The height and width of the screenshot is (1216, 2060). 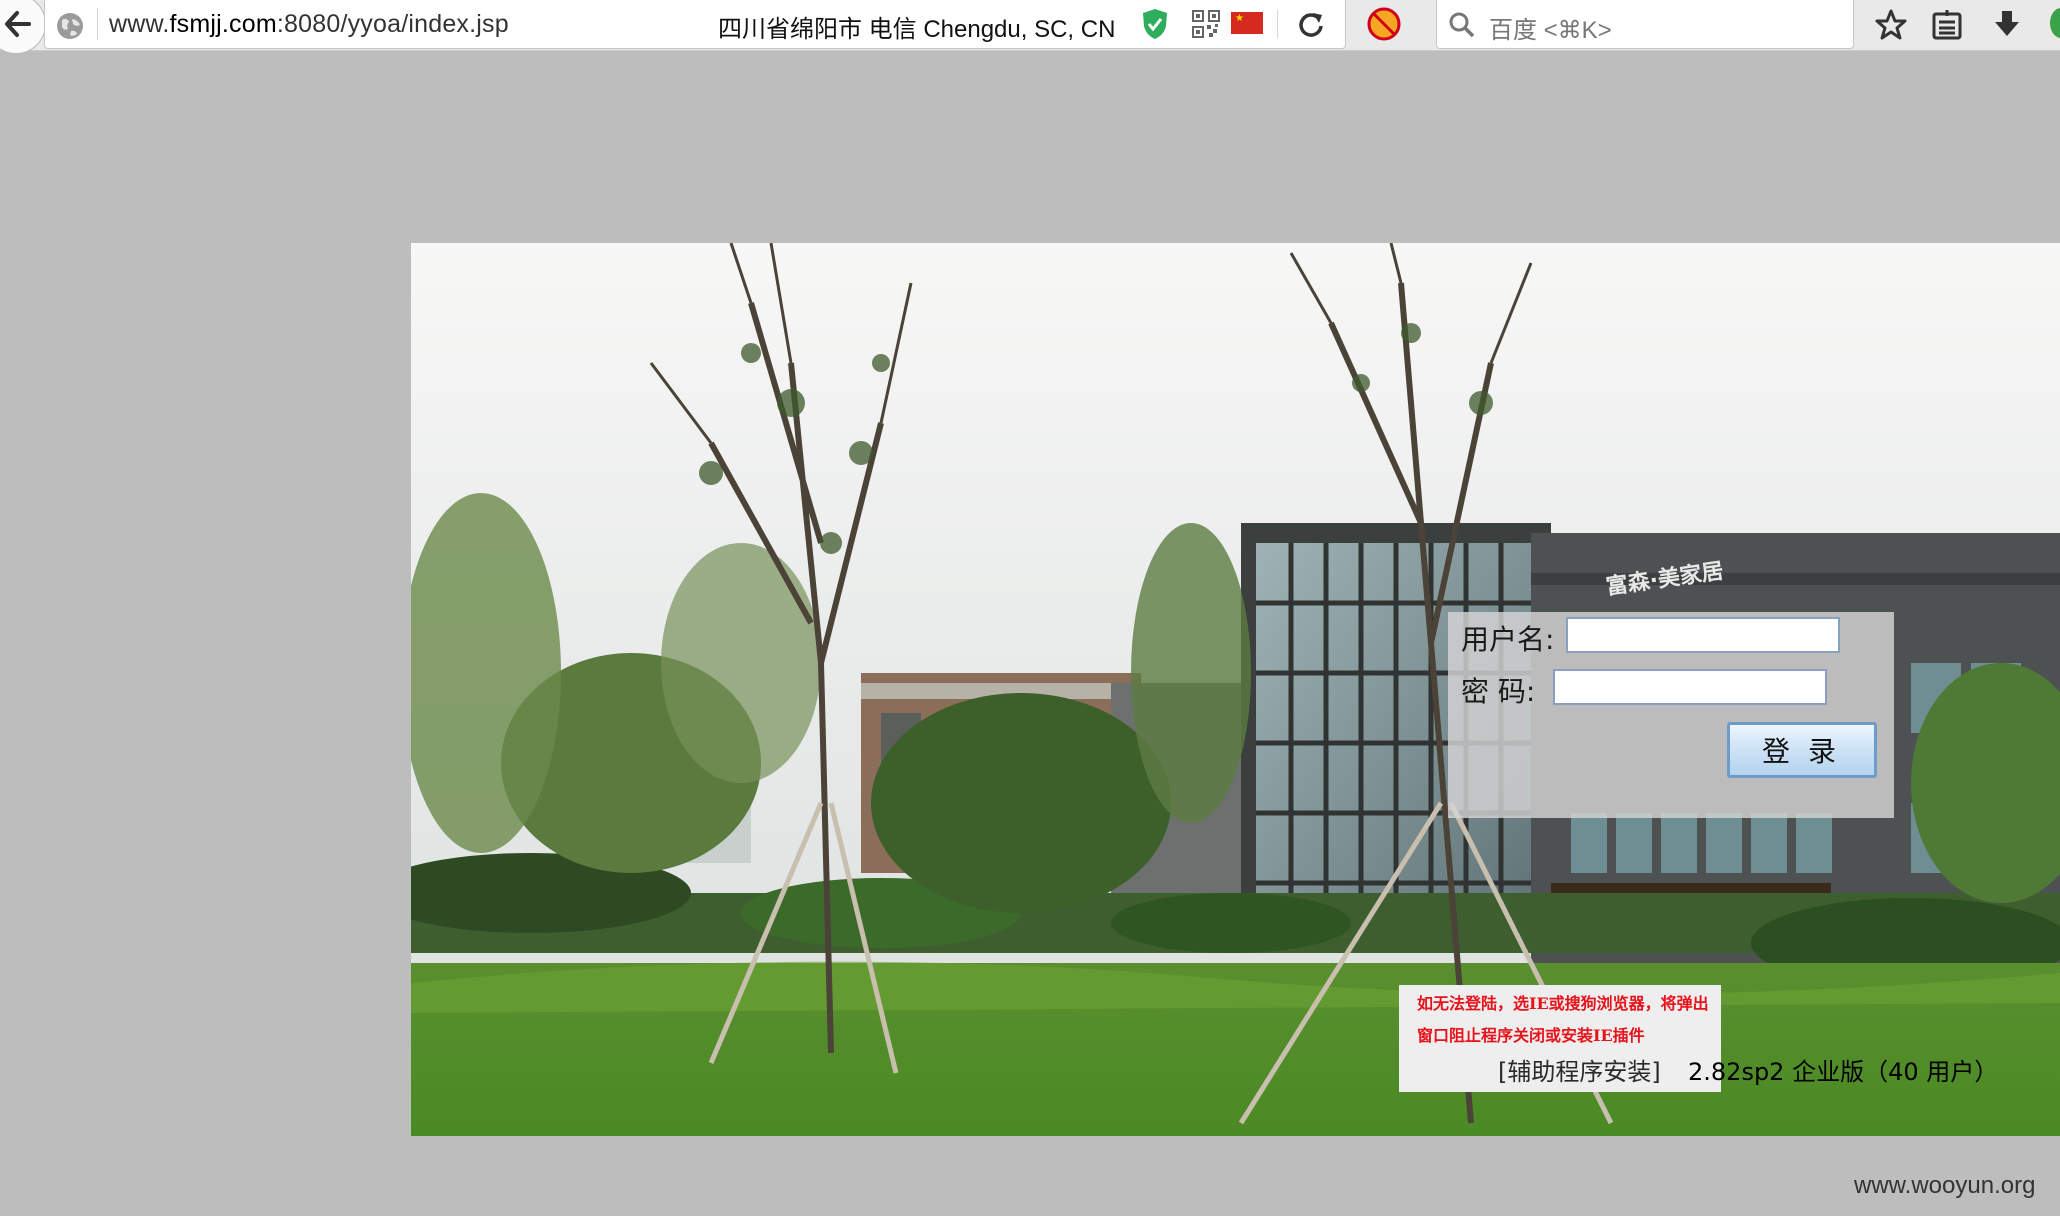 I want to click on password-input, so click(x=1690, y=687).